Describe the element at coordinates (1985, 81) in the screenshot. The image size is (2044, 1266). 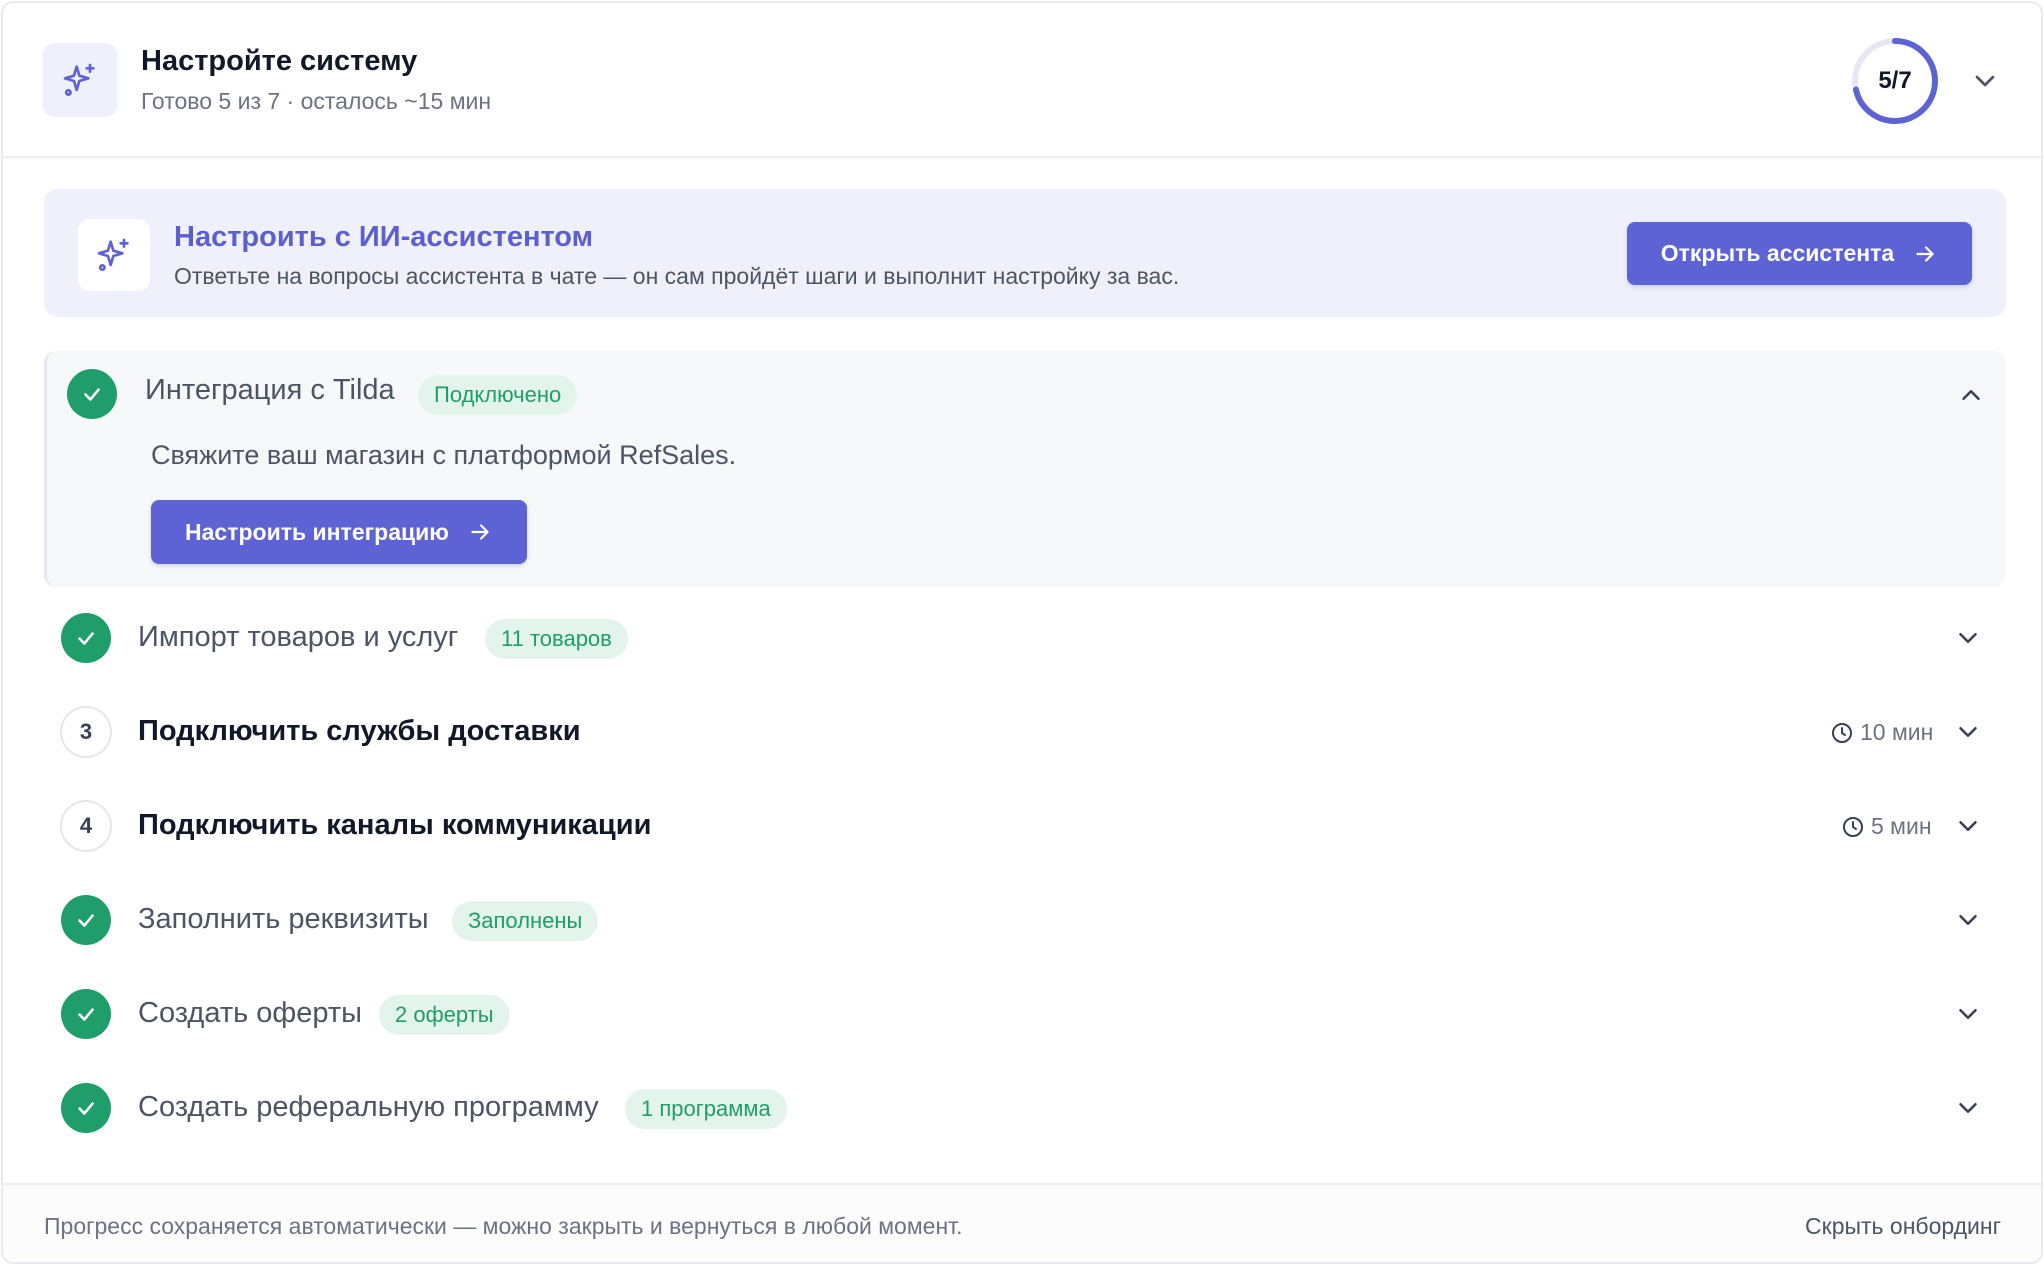
I see `collapse-chevron-icon` at that location.